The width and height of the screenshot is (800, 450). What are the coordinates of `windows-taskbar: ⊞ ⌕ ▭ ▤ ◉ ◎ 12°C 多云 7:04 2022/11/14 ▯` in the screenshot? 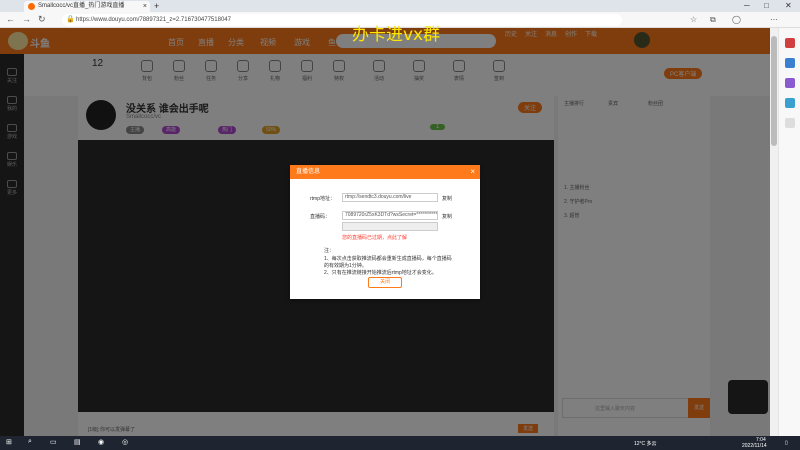 It's located at (400, 443).